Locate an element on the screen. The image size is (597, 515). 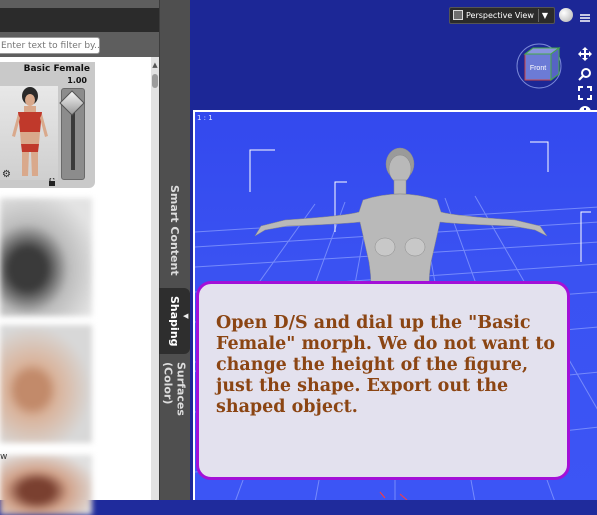
scrollbar is located at coordinates (155, 278).